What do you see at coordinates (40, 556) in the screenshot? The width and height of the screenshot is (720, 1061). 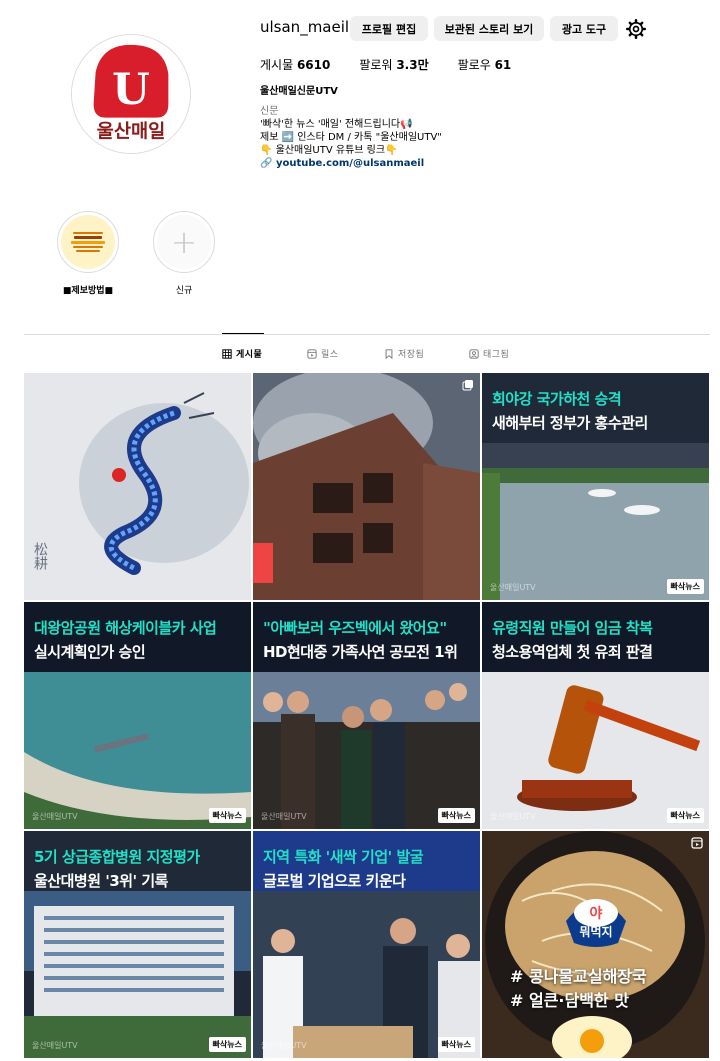 I see `painting-signature: 松耕` at bounding box center [40, 556].